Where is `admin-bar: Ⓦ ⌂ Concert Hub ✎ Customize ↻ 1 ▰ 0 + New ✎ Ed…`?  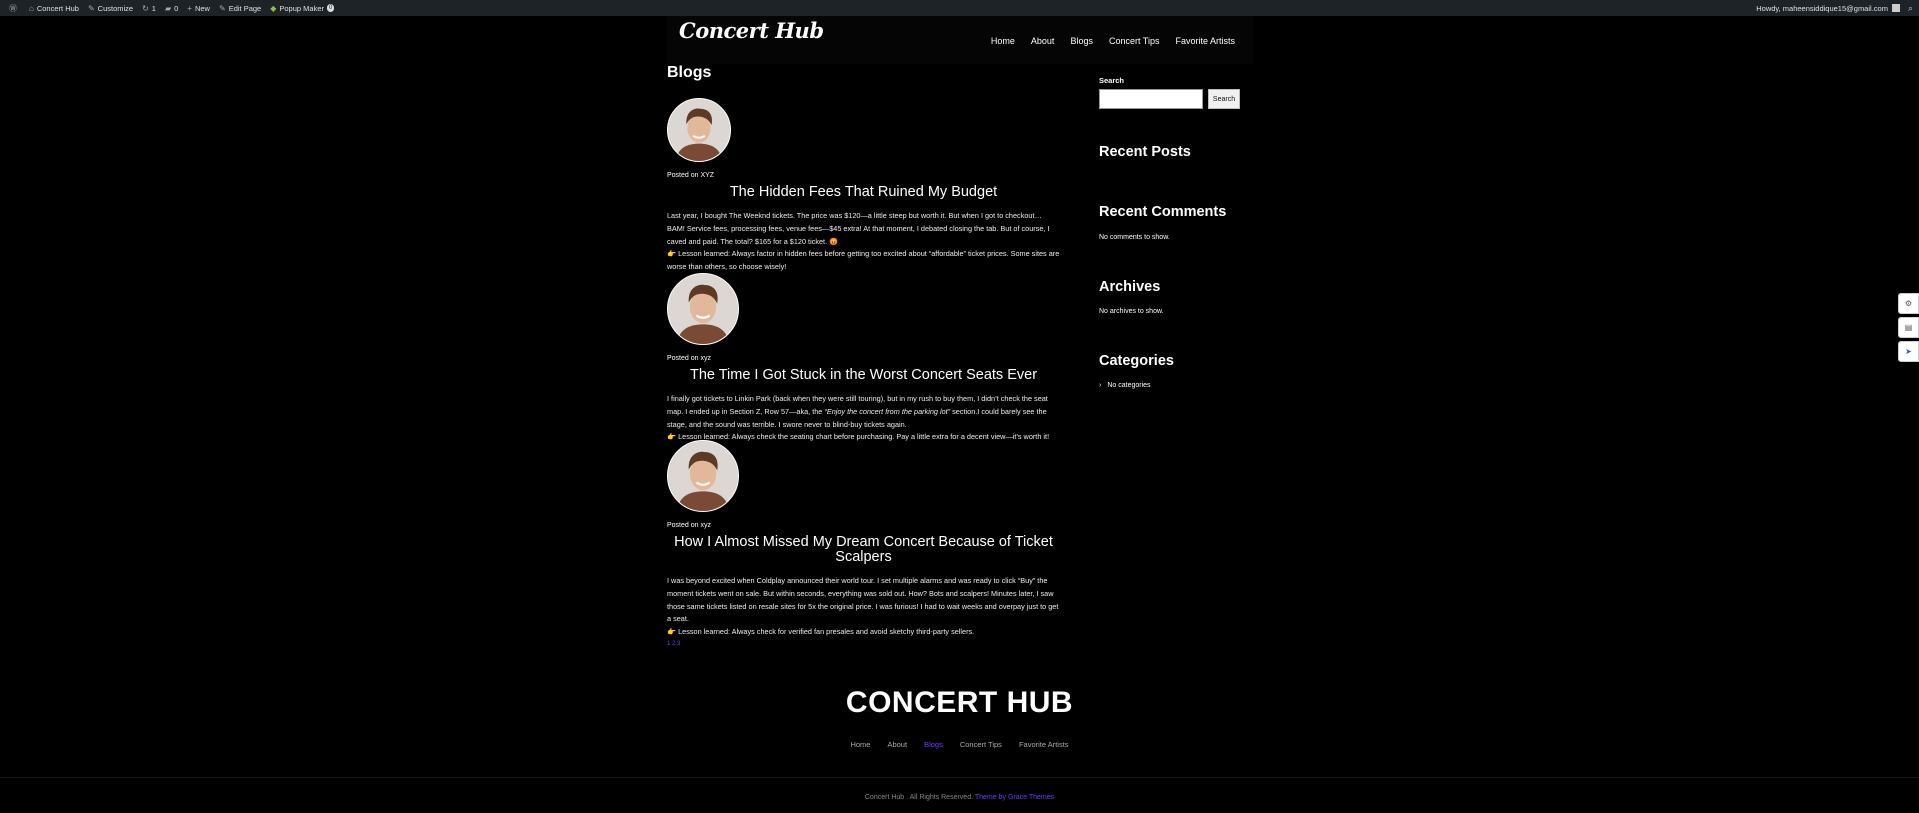 admin-bar: Ⓦ ⌂ Concert Hub ✎ Customize ↻ 1 ▰ 0 + New ✎ Ed… is located at coordinates (959, 8).